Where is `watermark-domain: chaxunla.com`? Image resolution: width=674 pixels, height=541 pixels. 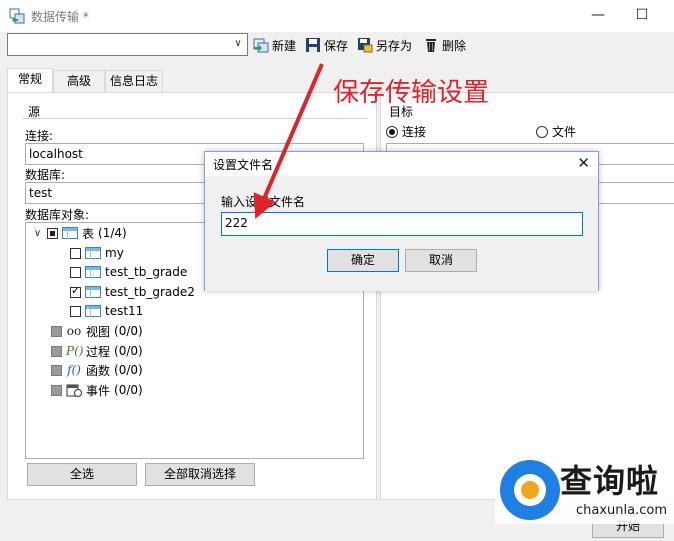
watermark-domain: chaxunla.com is located at coordinates (621, 510).